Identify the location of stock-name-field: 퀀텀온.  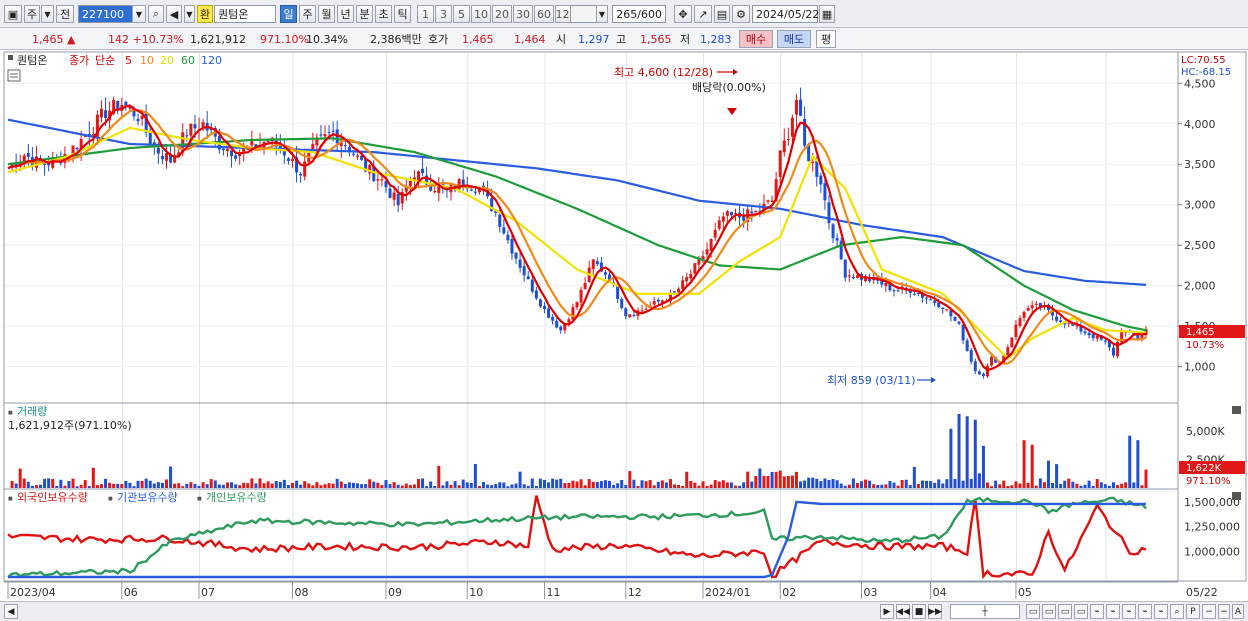
(245, 14).